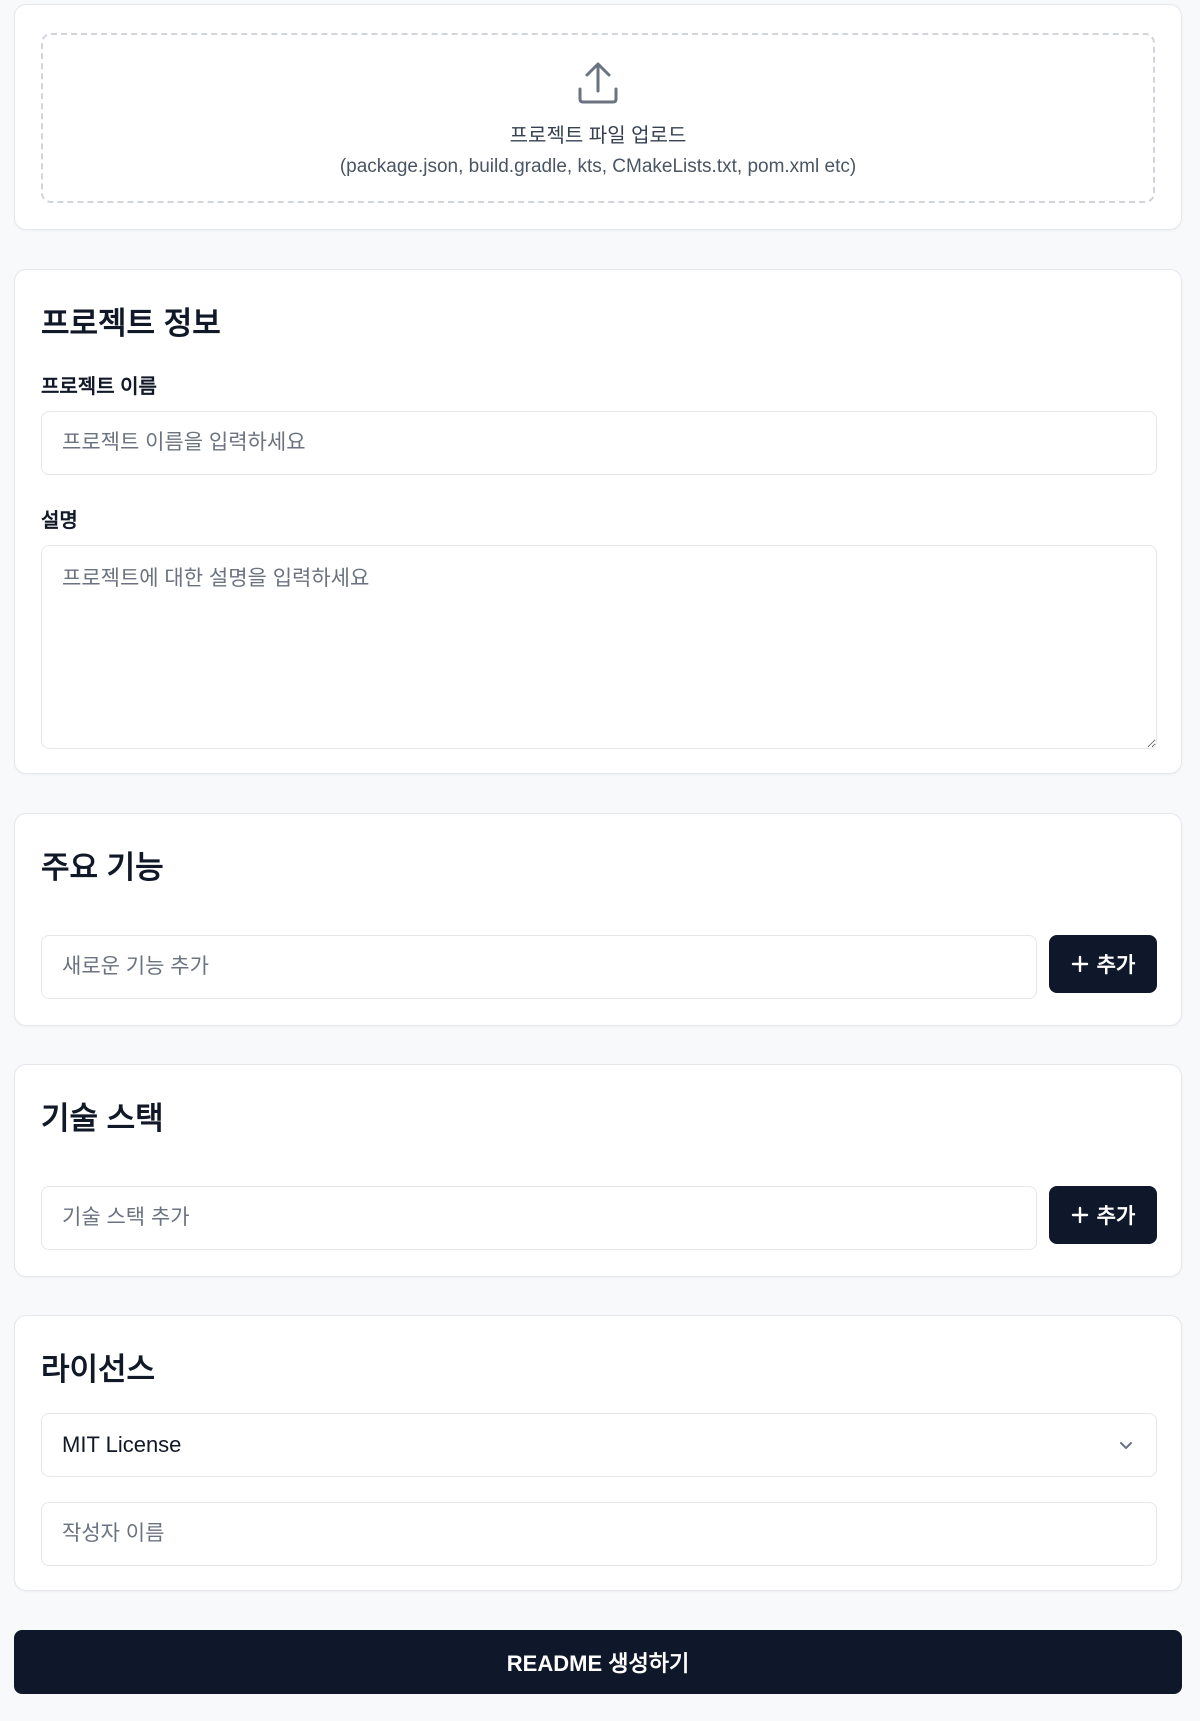 Image resolution: width=1200 pixels, height=1721 pixels. What do you see at coordinates (99, 387) in the screenshot?
I see `project-name-label: 프로젝트 이름` at bounding box center [99, 387].